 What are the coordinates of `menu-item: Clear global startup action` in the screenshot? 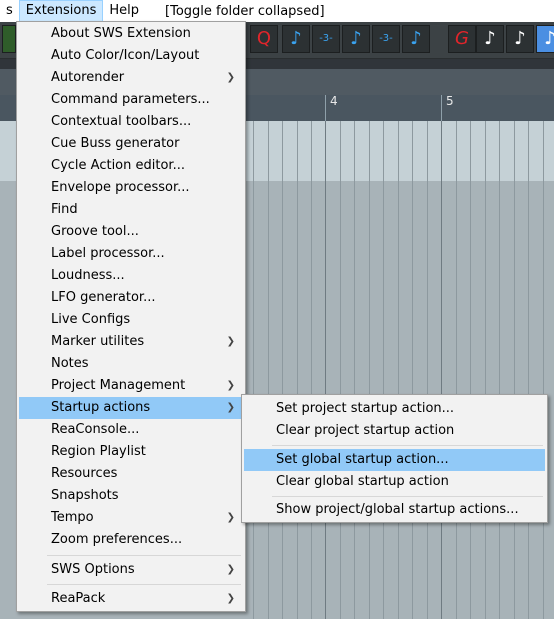 It's located at (394, 482).